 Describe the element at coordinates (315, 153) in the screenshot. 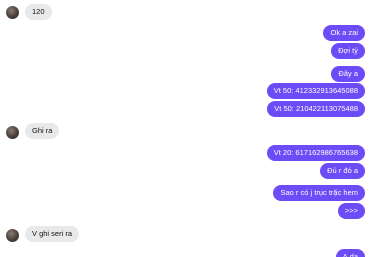

I see `message-bubble-outgoing: Vt 20: 617162986765638` at that location.